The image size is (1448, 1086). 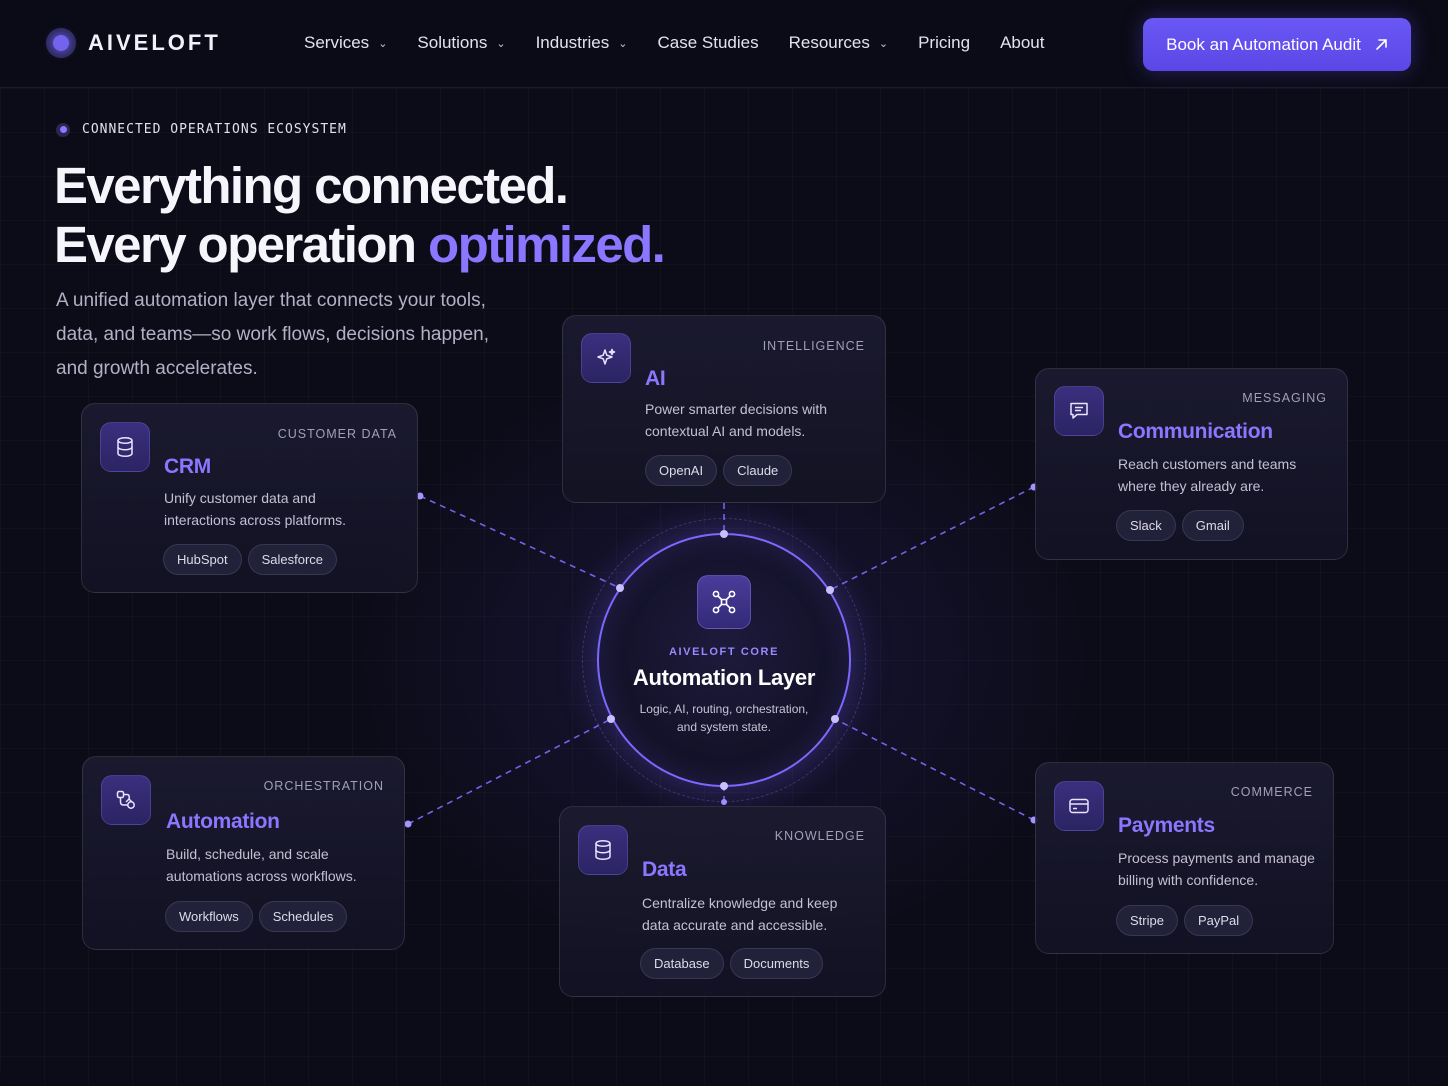 What do you see at coordinates (1079, 411) in the screenshot?
I see `chat-icon` at bounding box center [1079, 411].